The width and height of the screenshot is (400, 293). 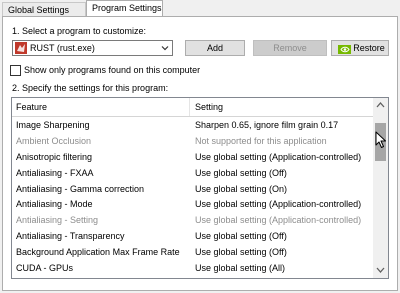 I want to click on tab-program-settings: Program Settings, so click(x=124, y=8).